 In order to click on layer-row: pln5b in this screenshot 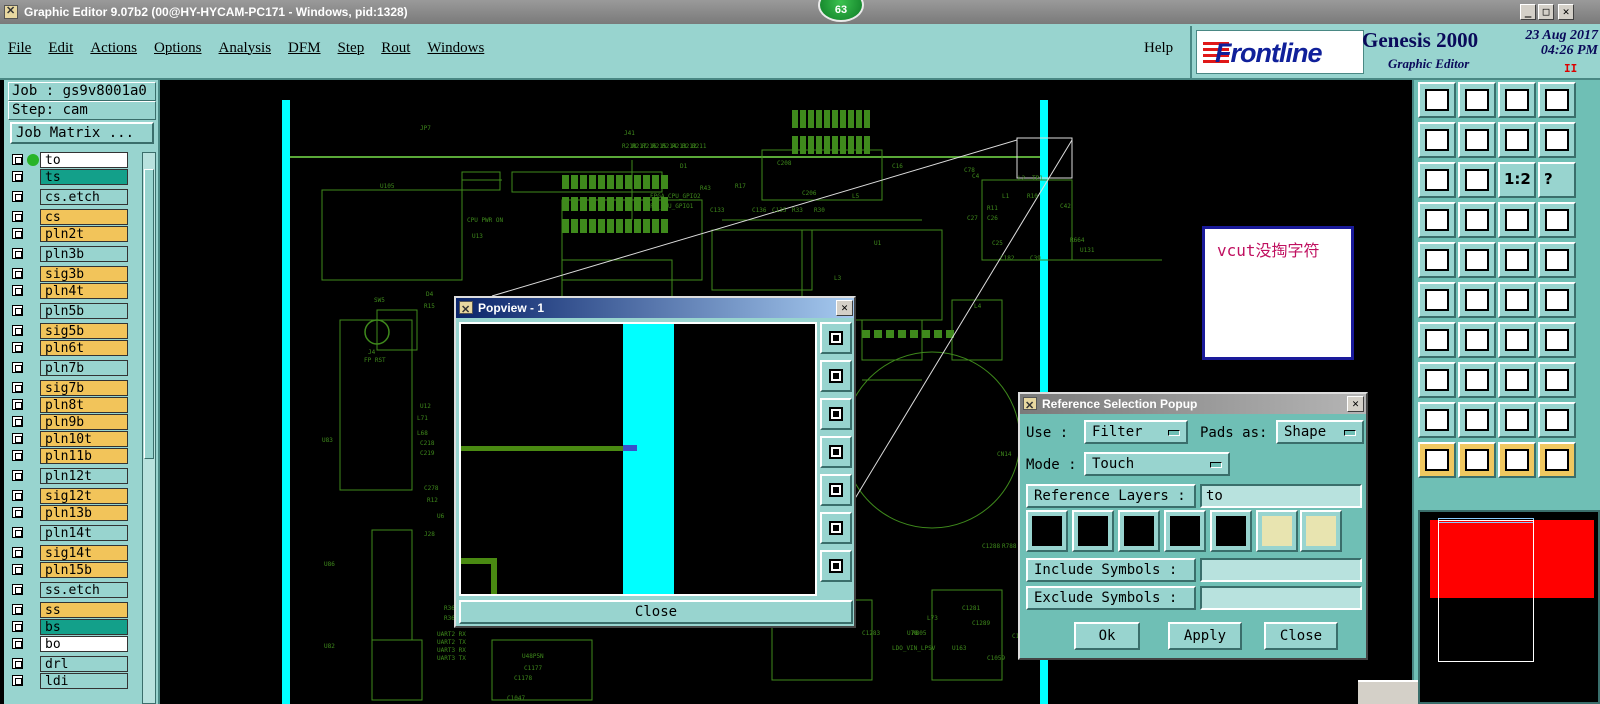, I will do `click(73, 311)`.